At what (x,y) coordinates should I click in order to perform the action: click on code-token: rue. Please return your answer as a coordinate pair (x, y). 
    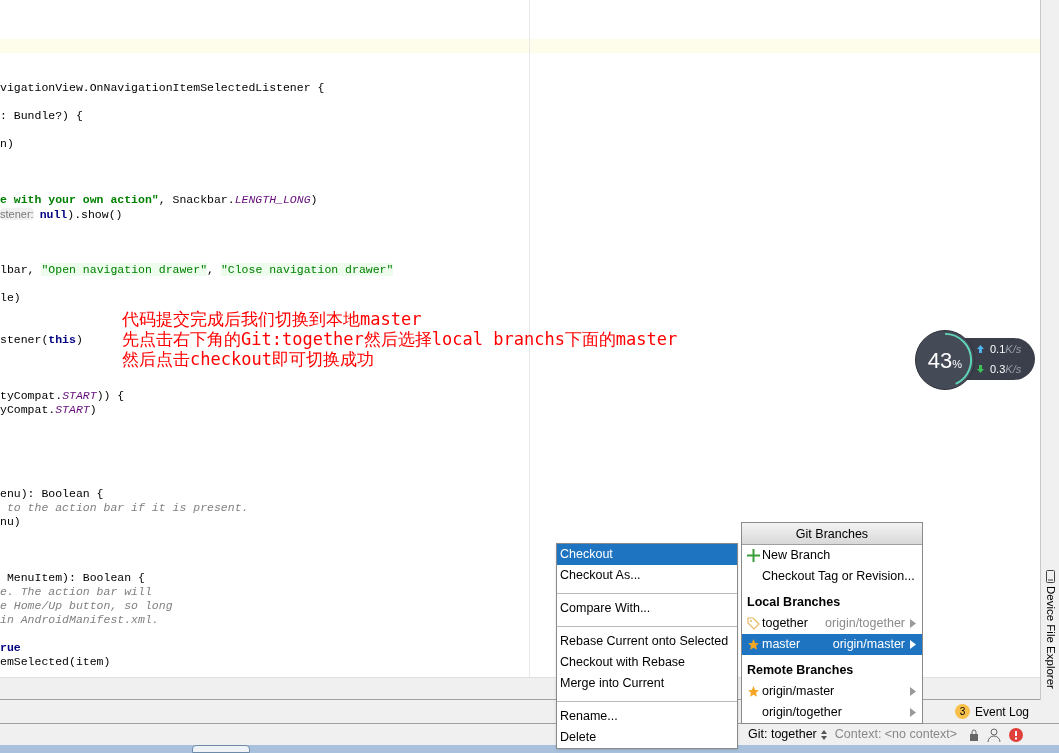
    Looking at the image, I should click on (10, 647).